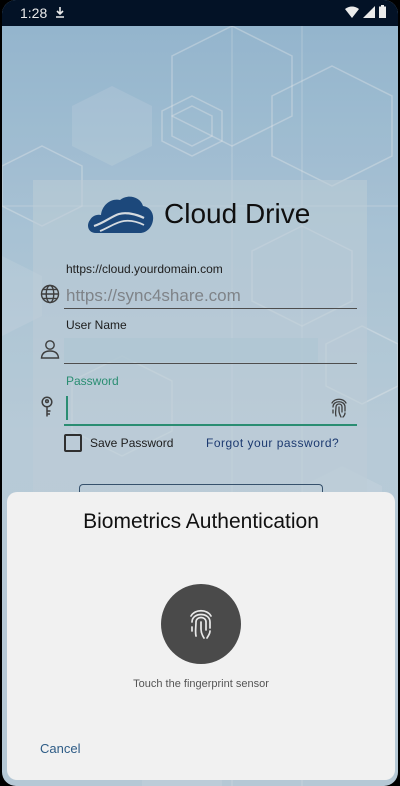 This screenshot has width=400, height=786. What do you see at coordinates (201, 521) in the screenshot?
I see `dialog-title: Biometrics Authentication` at bounding box center [201, 521].